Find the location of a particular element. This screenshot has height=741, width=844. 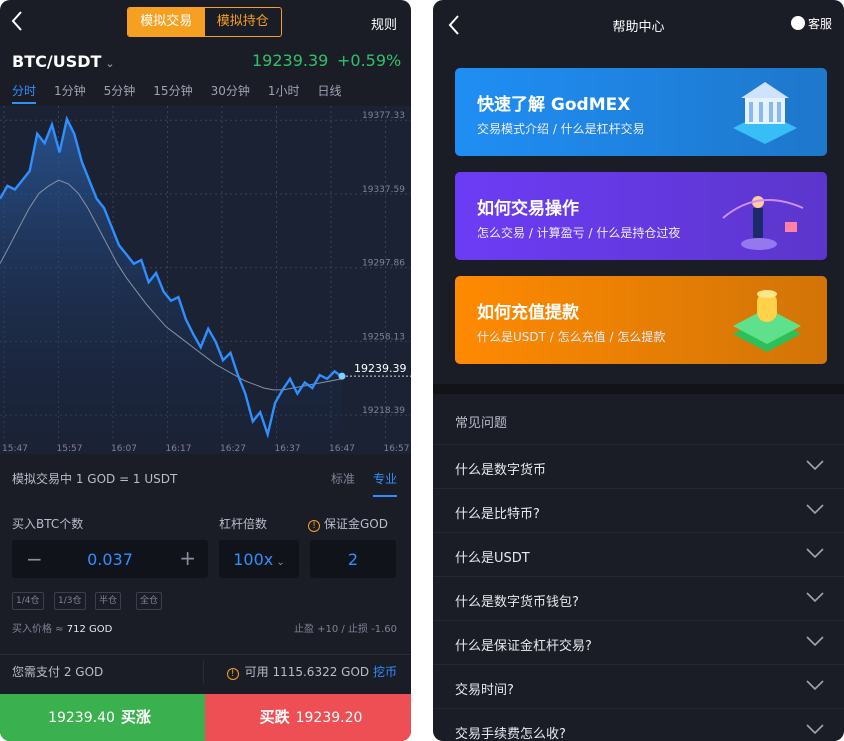

faq-question: 什么是保证金杠杆交易? is located at coordinates (523, 646).